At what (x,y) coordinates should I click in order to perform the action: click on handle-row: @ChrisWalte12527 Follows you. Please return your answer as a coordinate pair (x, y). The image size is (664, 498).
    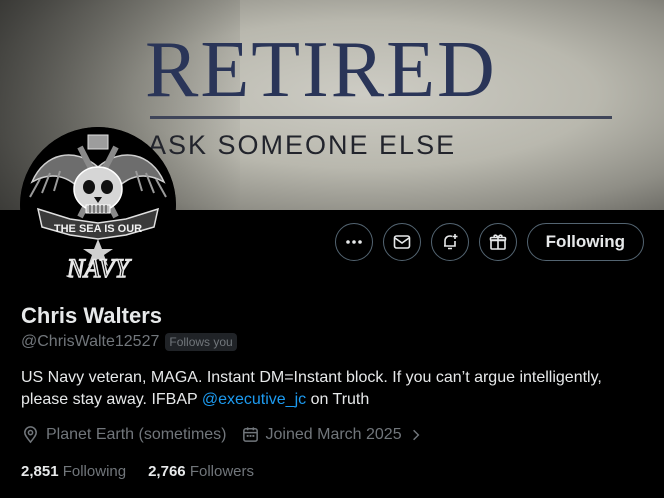
    Looking at the image, I should click on (129, 342).